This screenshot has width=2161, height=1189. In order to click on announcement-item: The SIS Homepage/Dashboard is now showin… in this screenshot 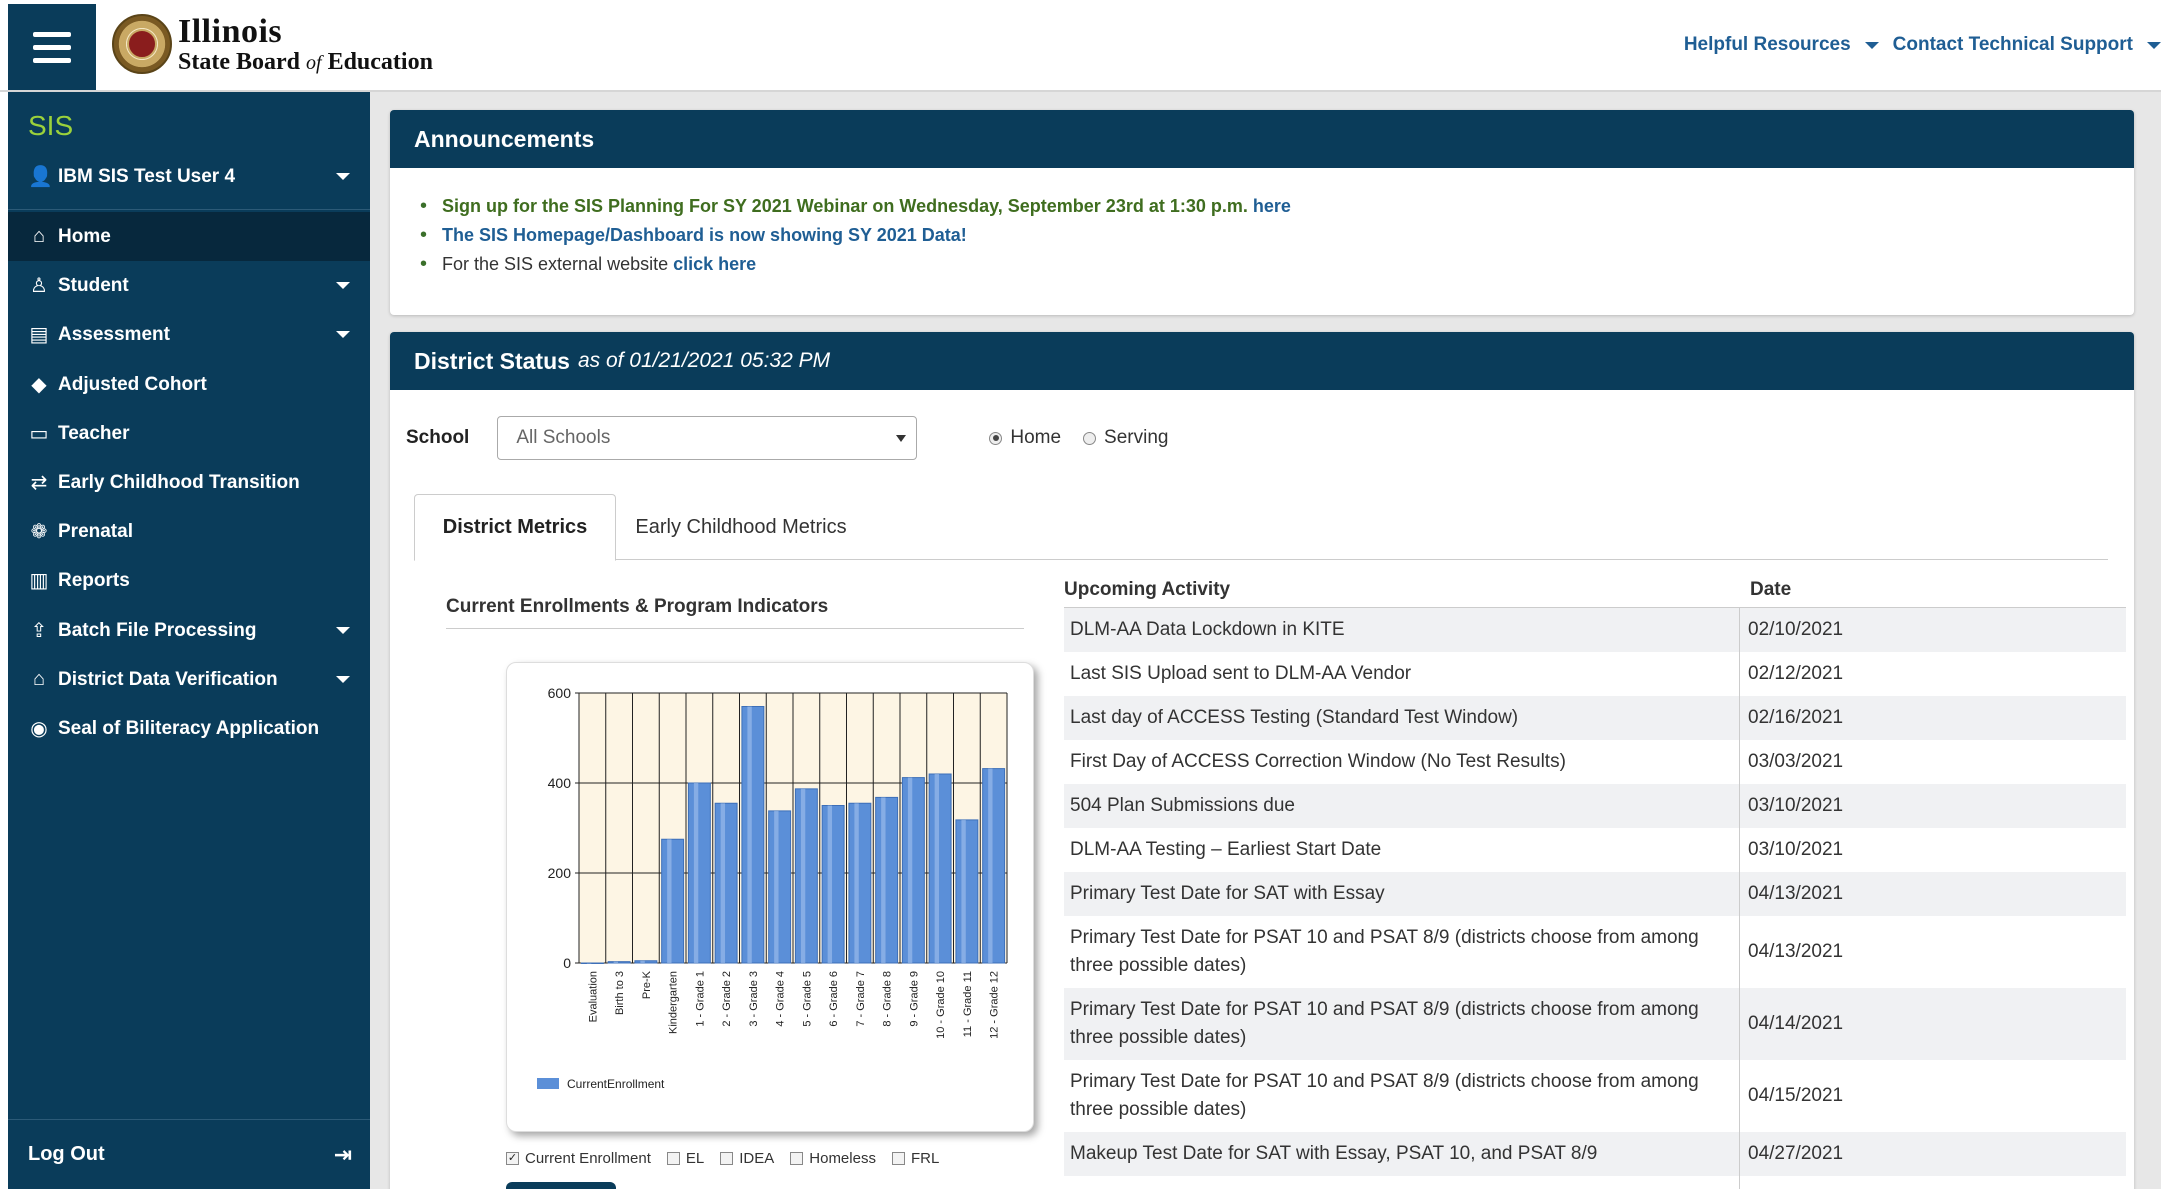, I will do `click(1277, 235)`.